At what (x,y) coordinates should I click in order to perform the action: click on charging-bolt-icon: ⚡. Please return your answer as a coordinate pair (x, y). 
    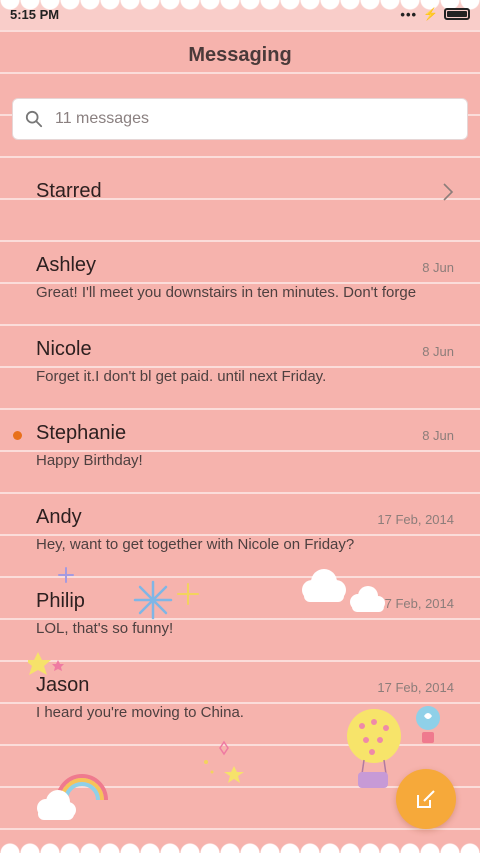
    Looking at the image, I should click on (430, 14).